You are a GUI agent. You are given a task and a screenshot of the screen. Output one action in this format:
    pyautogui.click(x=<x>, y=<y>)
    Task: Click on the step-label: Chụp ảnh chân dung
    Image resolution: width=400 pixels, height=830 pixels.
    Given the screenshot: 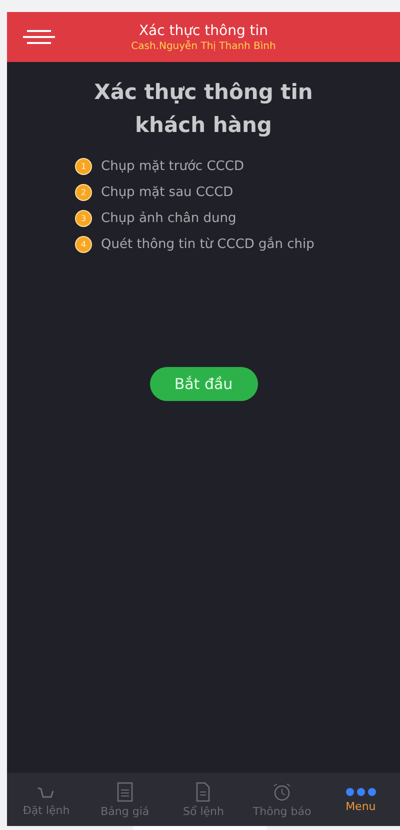 What is the action you would take?
    pyautogui.click(x=168, y=218)
    